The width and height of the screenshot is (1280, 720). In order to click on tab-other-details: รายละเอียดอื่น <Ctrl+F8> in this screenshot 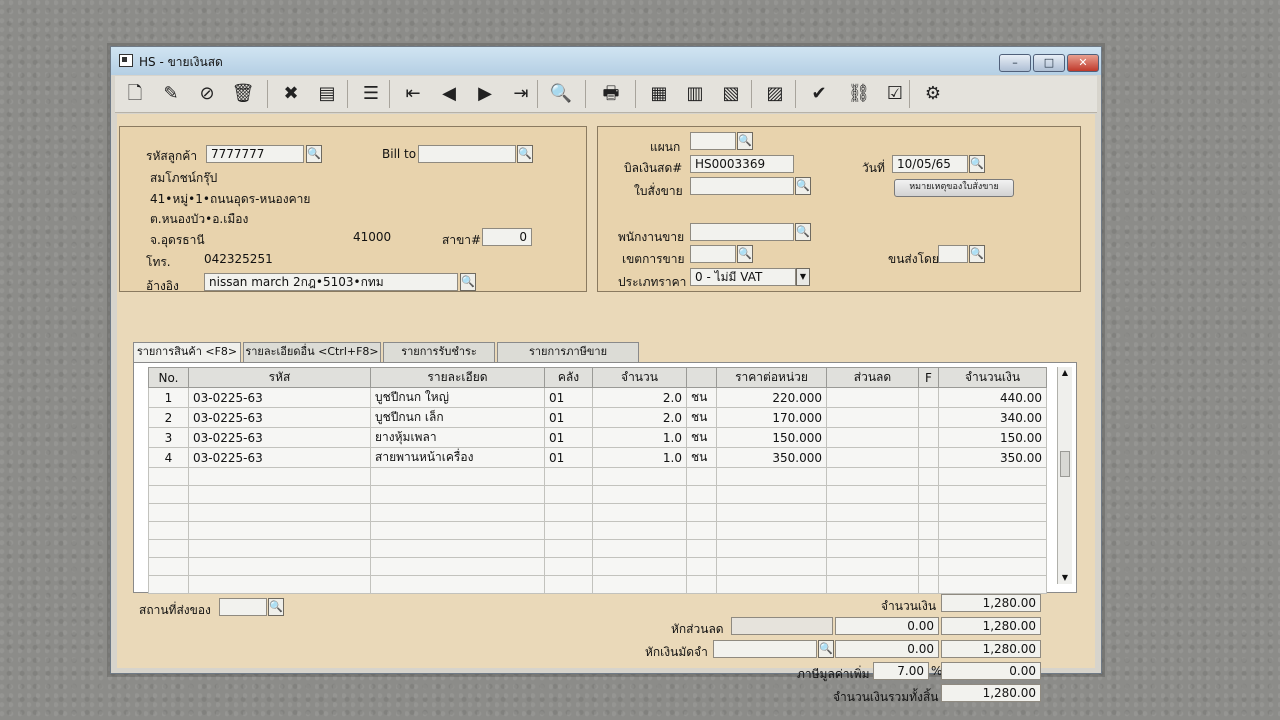, I will do `click(312, 352)`.